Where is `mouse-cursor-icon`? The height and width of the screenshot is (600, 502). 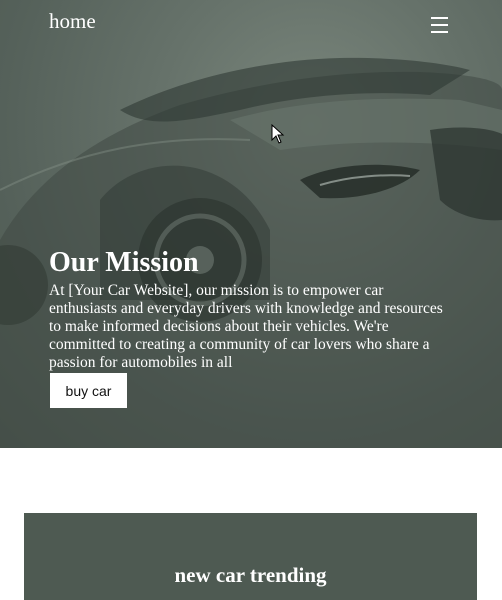
mouse-cursor-icon is located at coordinates (278, 134).